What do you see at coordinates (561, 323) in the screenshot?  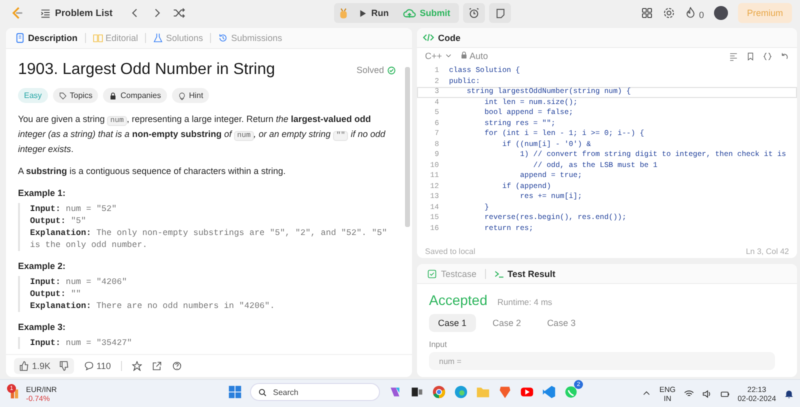 I see `case-tab: Case 3` at bounding box center [561, 323].